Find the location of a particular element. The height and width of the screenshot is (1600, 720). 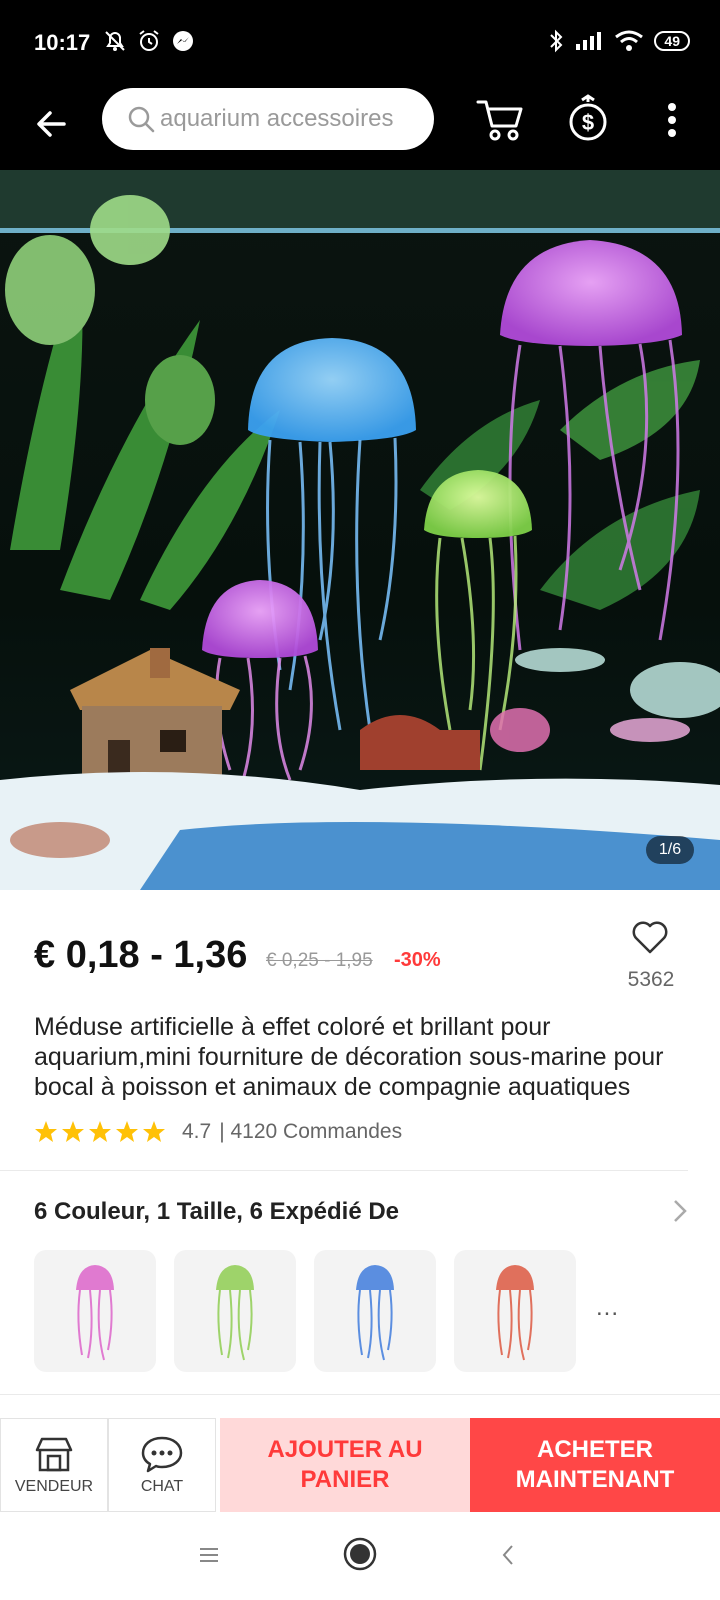

search-icon is located at coordinates (141, 119).